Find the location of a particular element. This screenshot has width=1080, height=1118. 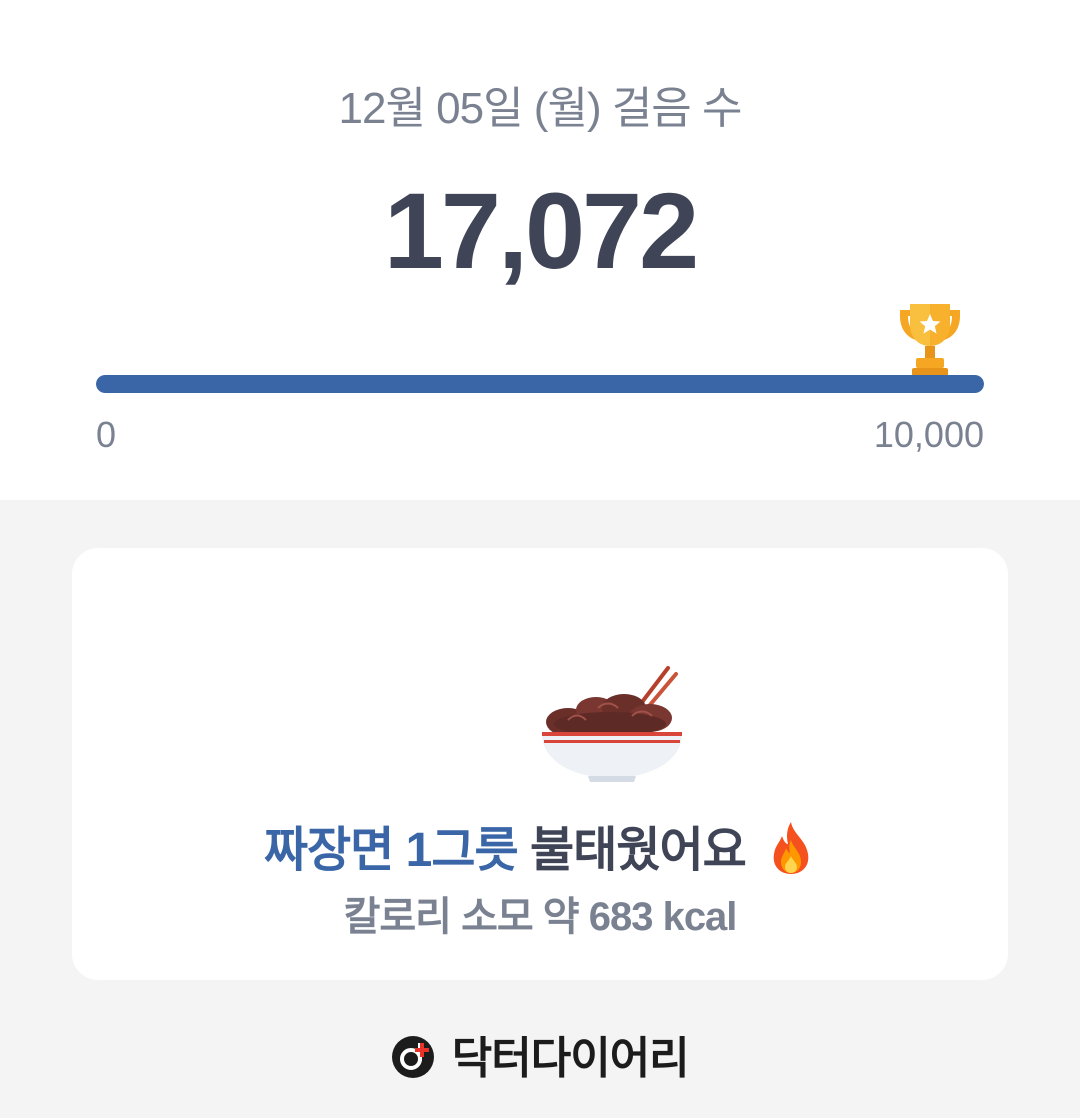

calorie-burned: 칼로리 소모 약 683 kcal is located at coordinates (540, 917).